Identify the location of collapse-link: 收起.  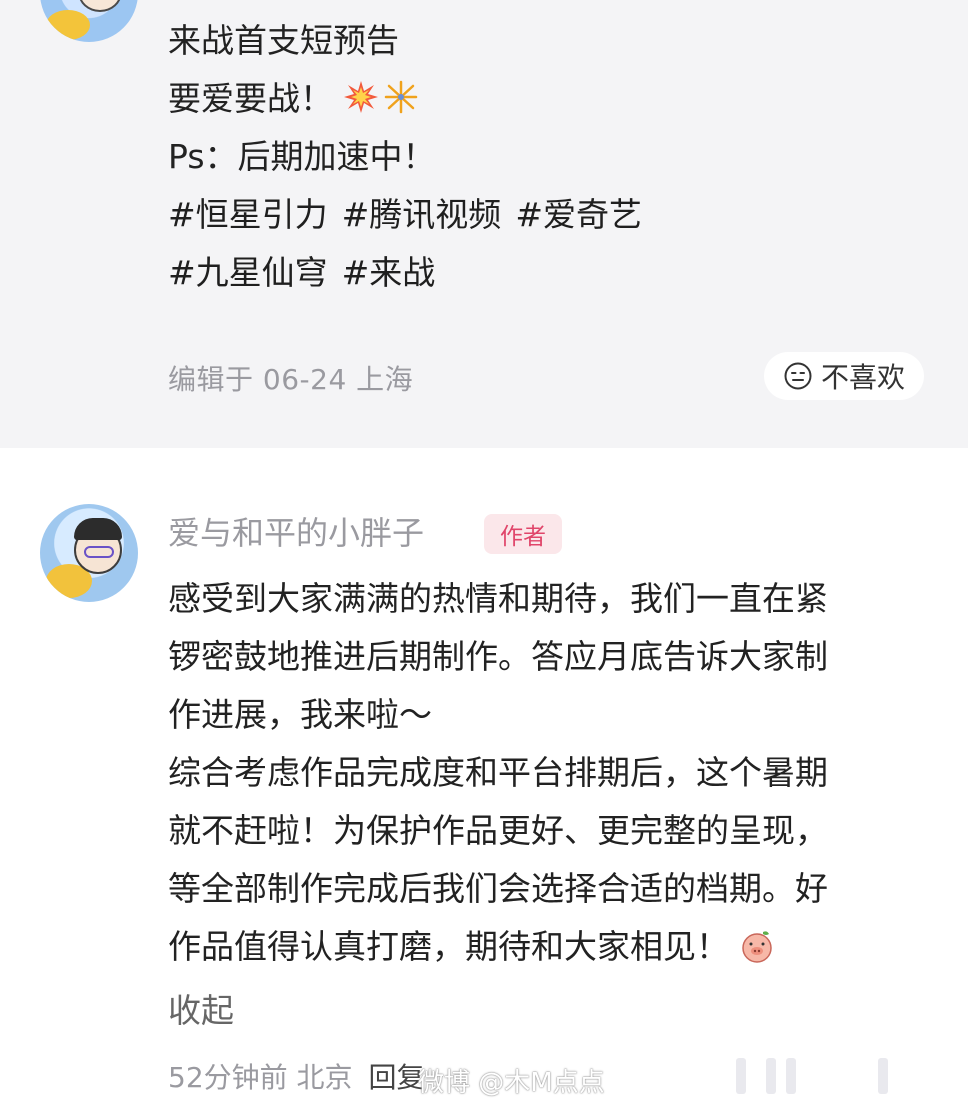
(201, 1011).